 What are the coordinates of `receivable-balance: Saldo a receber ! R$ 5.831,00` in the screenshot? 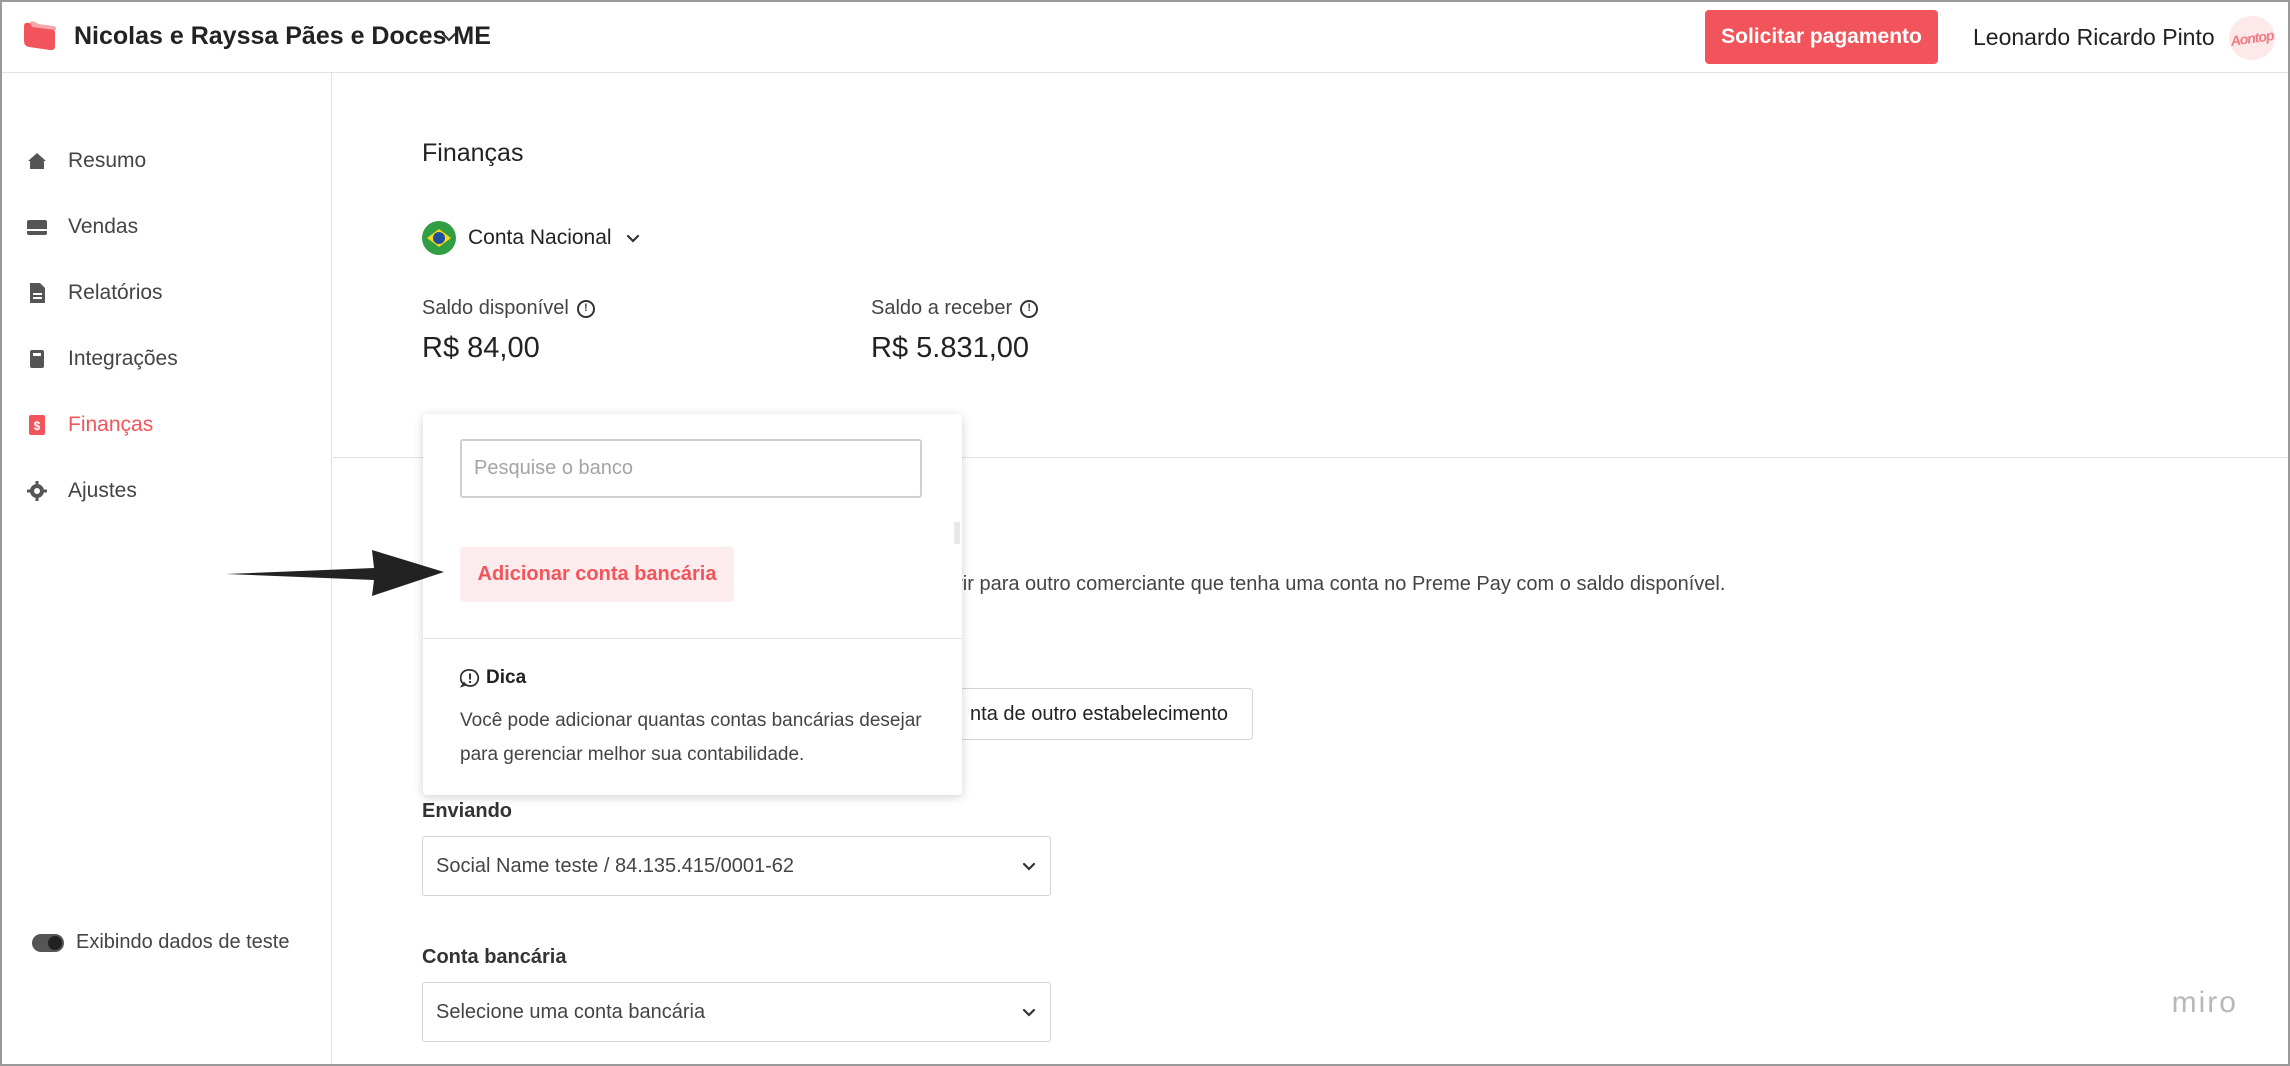 It's located at (955, 331).